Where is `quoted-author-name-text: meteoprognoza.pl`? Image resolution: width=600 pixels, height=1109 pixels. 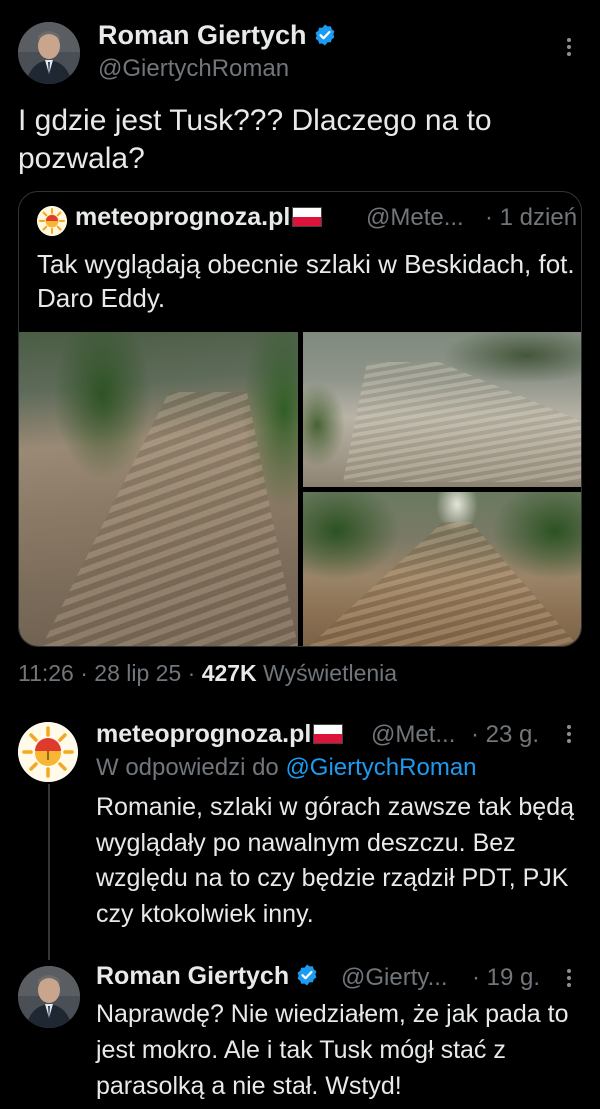 quoted-author-name-text: meteoprognoza.pl is located at coordinates (183, 217).